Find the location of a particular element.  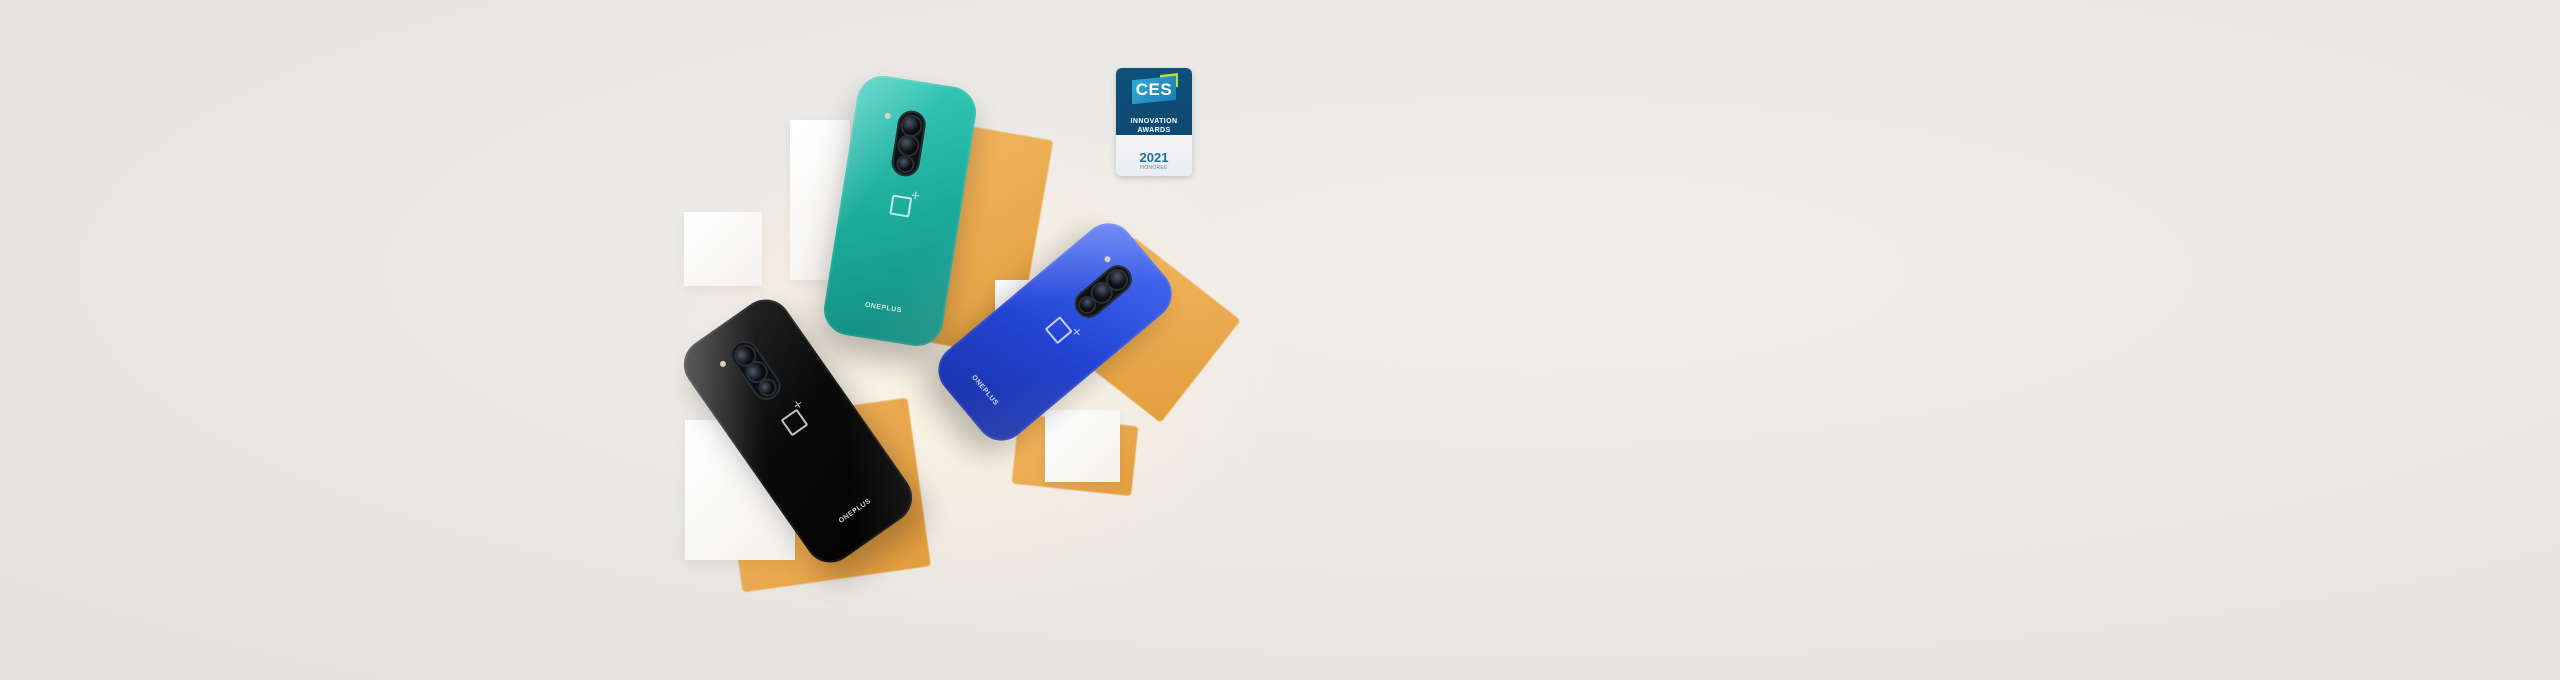

badge-year: 2021 is located at coordinates (1154, 157).